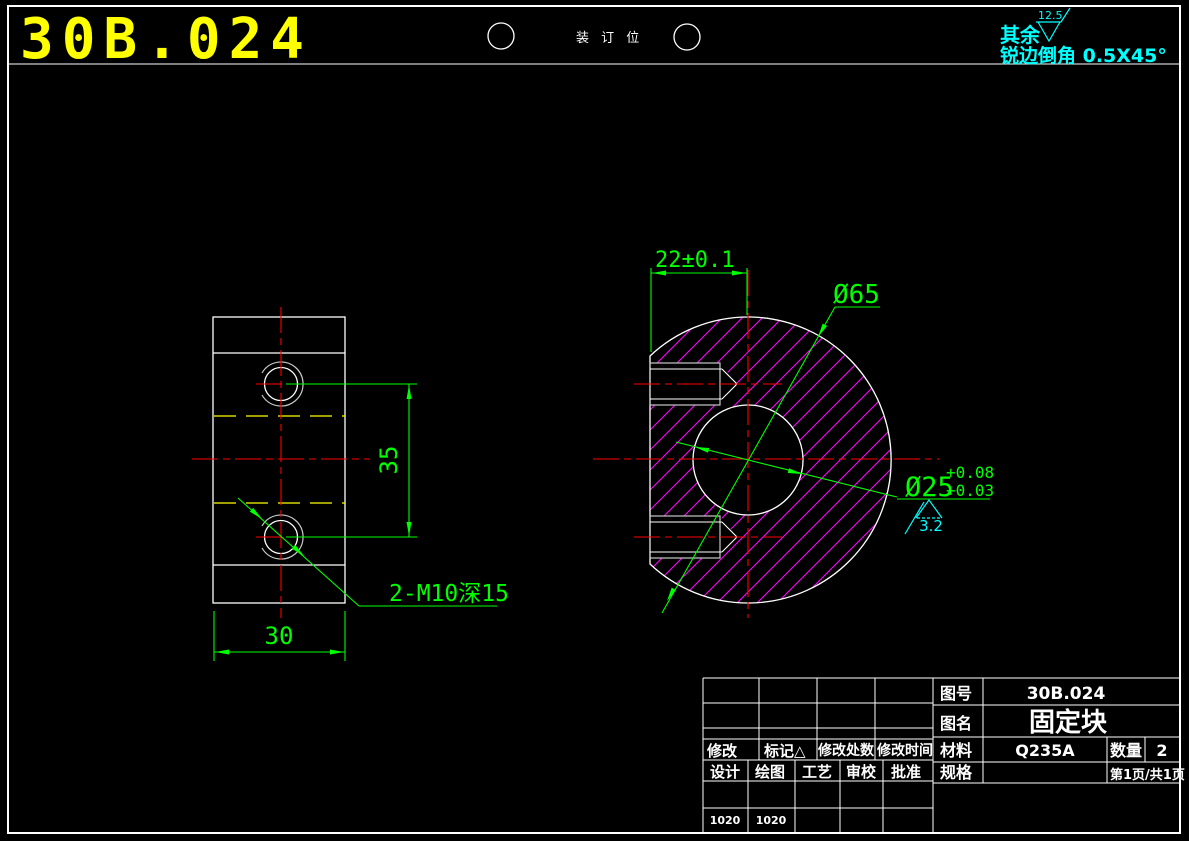 This screenshot has width=1189, height=841. Describe the element at coordinates (449, 594) in the screenshot. I see `thread-callout-text: 2-M10深15` at that location.